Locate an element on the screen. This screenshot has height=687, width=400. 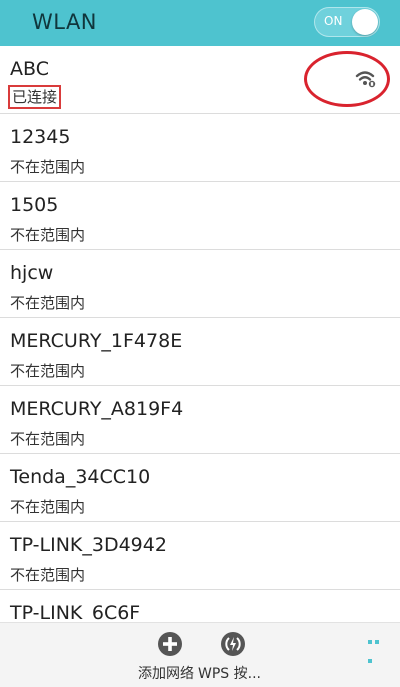
wifi-signal-icon is located at coordinates (365, 79).